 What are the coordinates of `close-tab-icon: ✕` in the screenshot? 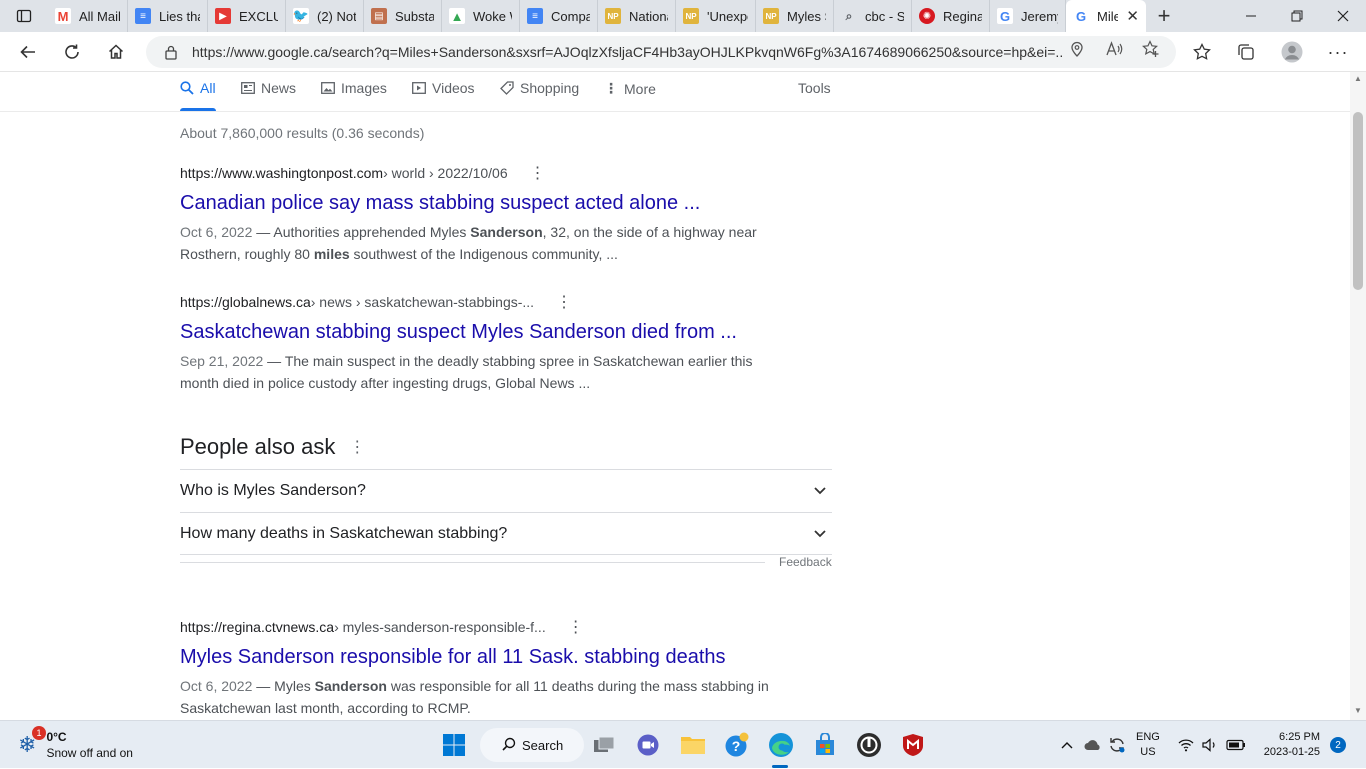 It's located at (1132, 16).